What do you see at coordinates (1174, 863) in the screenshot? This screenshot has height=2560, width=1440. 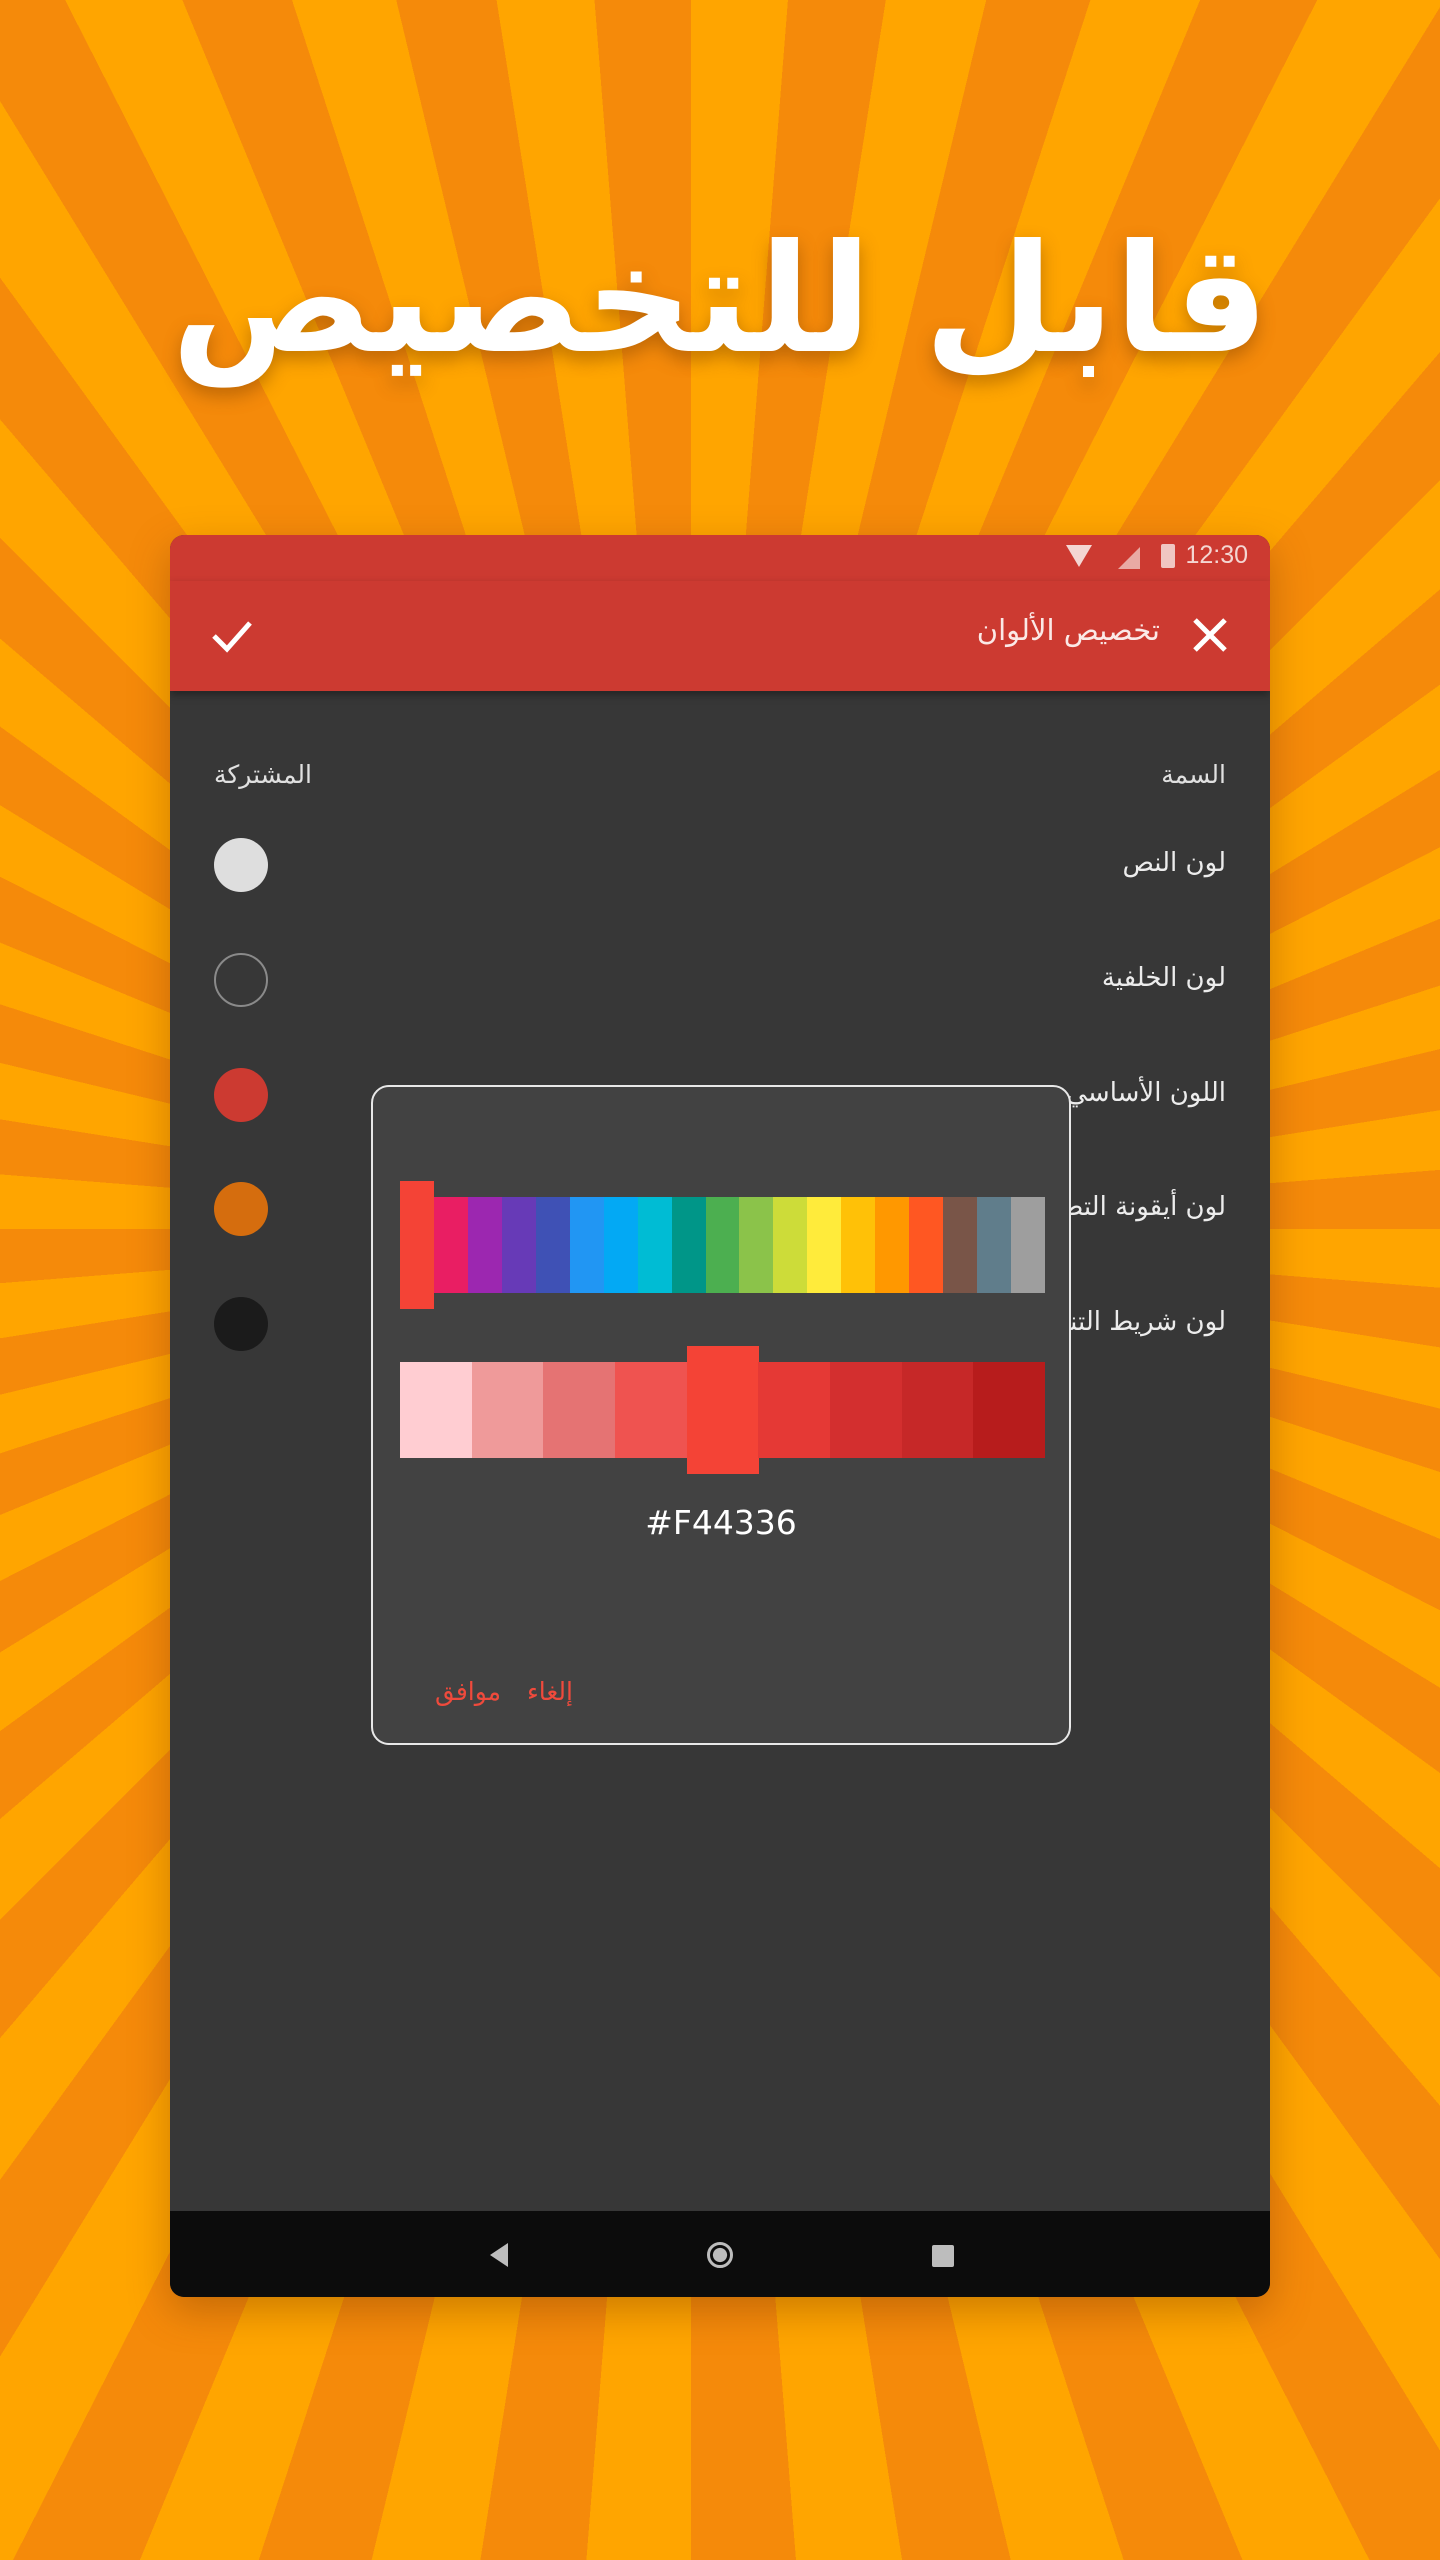 I see `preference-label: لون النص` at bounding box center [1174, 863].